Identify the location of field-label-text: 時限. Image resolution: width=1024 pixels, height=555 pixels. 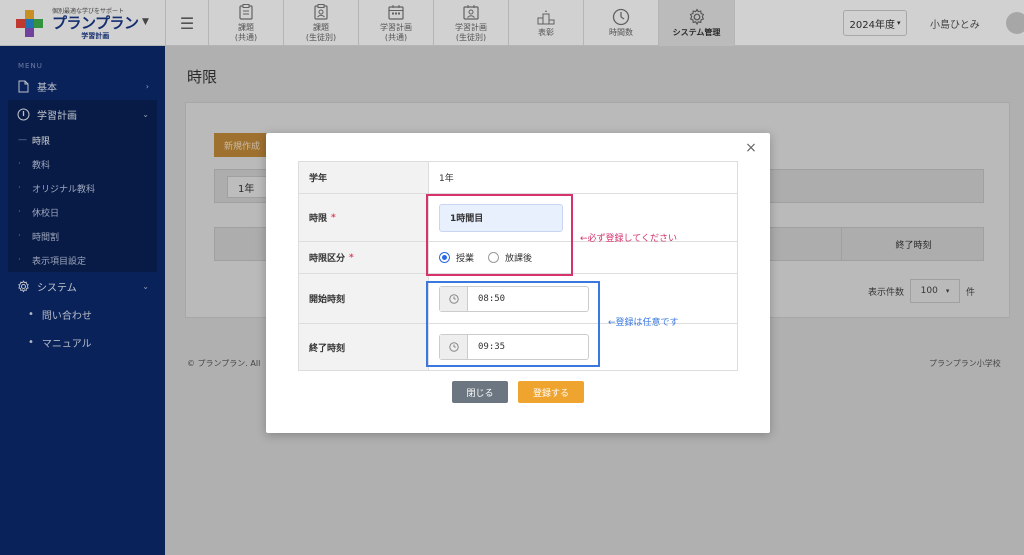
(318, 219).